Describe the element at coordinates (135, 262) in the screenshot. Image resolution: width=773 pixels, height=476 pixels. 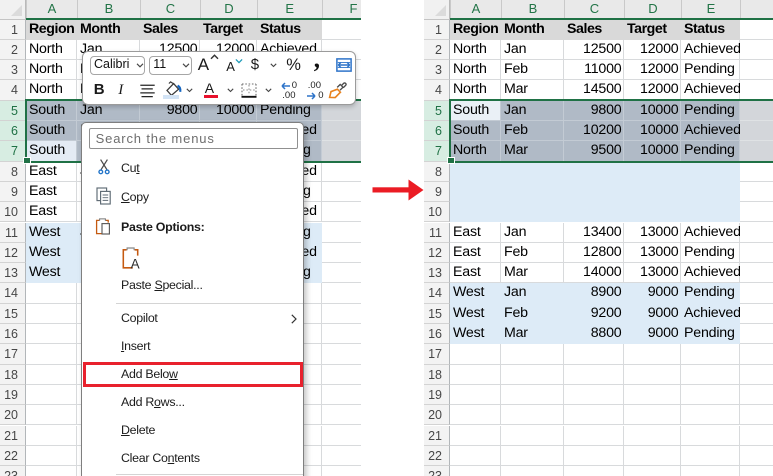
I see `svg-text: A` at that location.